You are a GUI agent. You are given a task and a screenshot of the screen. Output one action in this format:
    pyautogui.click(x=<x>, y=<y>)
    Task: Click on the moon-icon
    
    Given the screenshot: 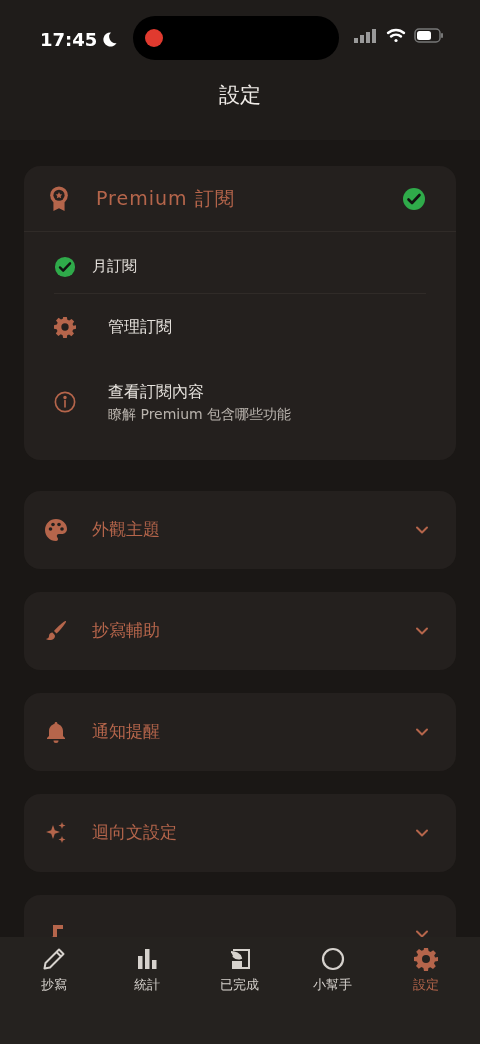 What is the action you would take?
    pyautogui.click(x=110, y=39)
    